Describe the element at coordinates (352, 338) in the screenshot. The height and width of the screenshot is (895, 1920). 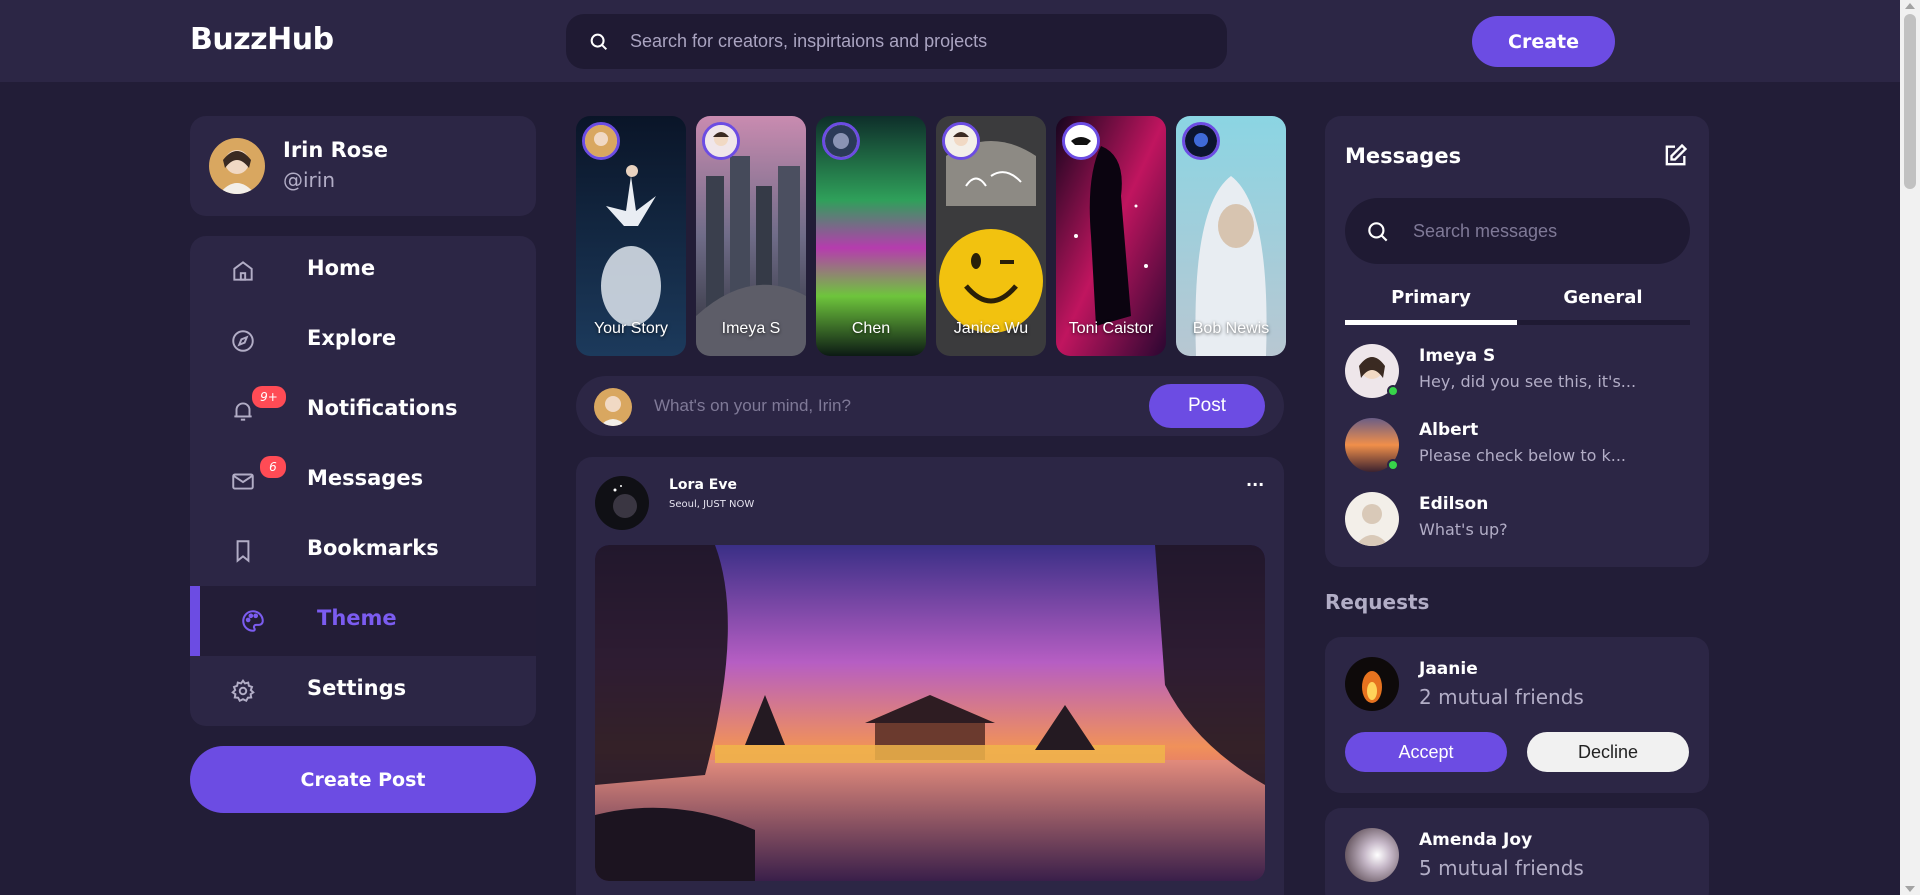
I see `sidebar-item-label: Explore` at that location.